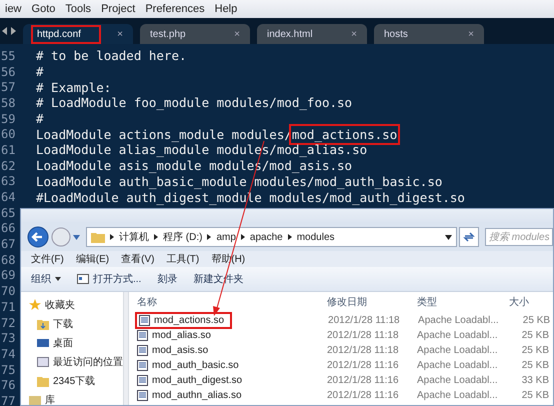  Describe the element at coordinates (469, 237) in the screenshot. I see `refresh-icon` at that location.